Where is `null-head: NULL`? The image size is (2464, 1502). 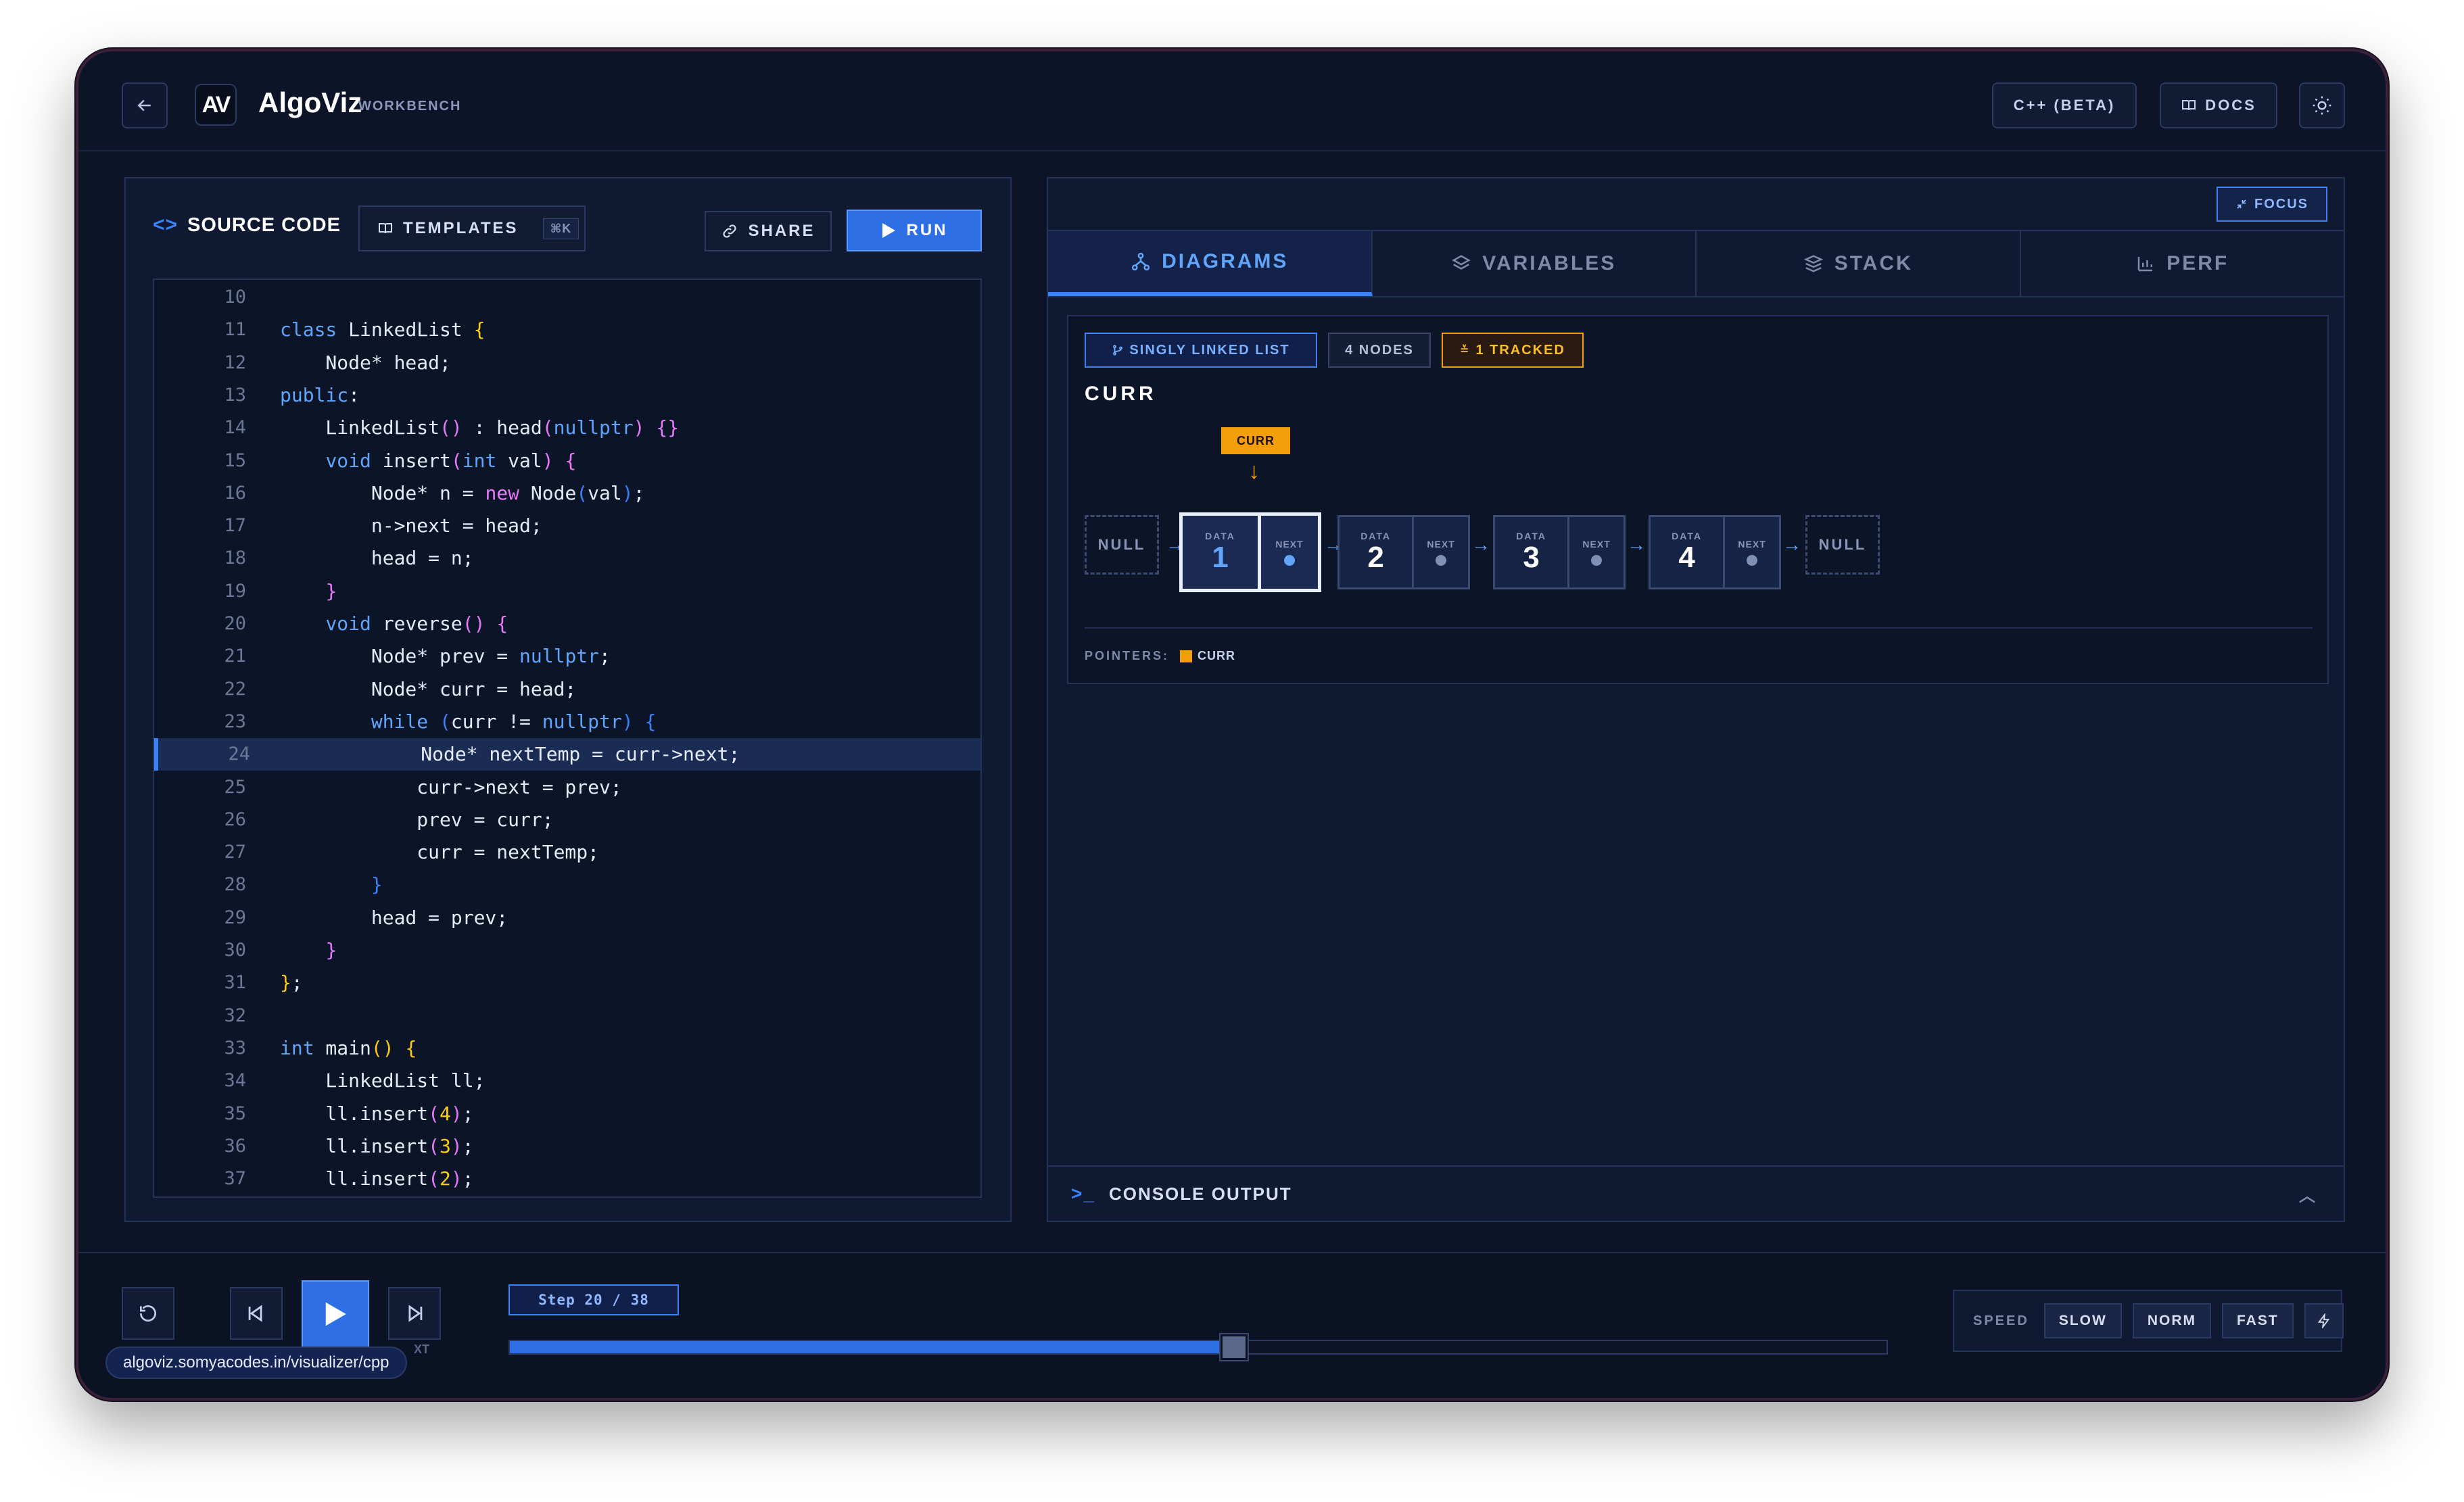 null-head: NULL is located at coordinates (1122, 545).